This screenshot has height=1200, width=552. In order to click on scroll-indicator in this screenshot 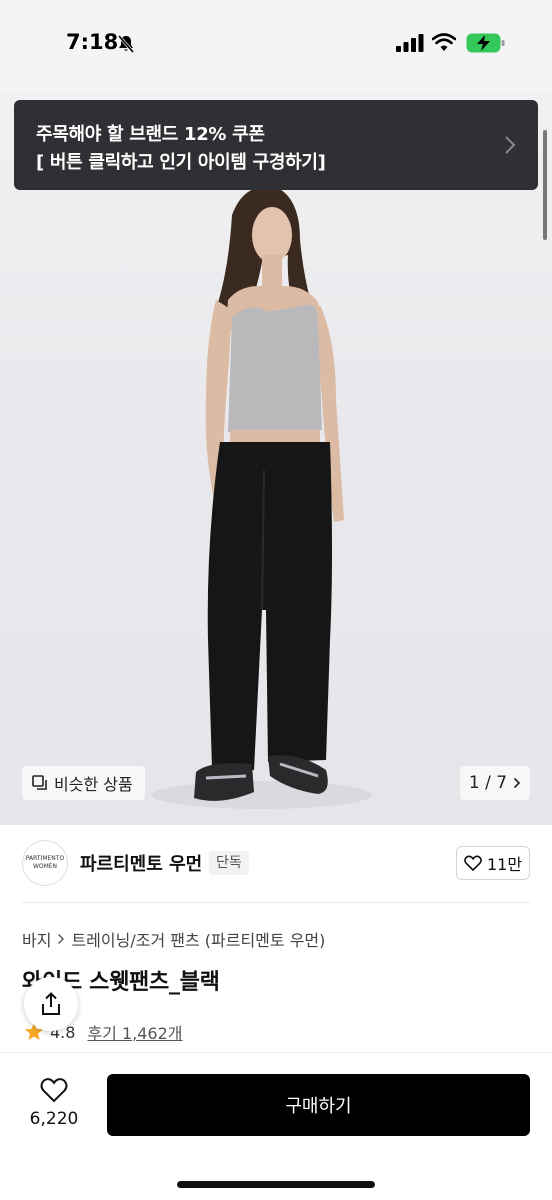, I will do `click(545, 185)`.